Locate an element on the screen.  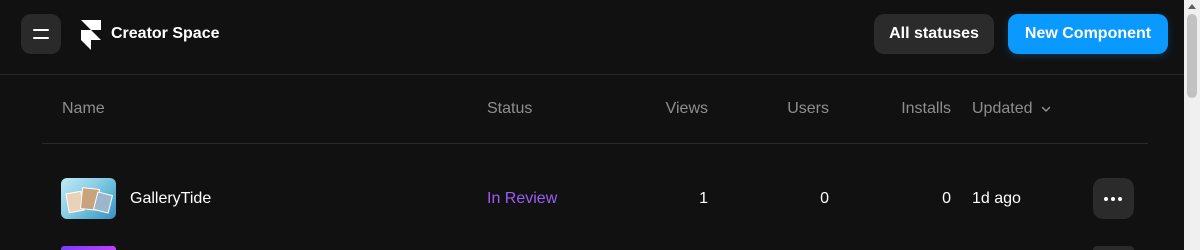
column-header-views: Views is located at coordinates (658, 109).